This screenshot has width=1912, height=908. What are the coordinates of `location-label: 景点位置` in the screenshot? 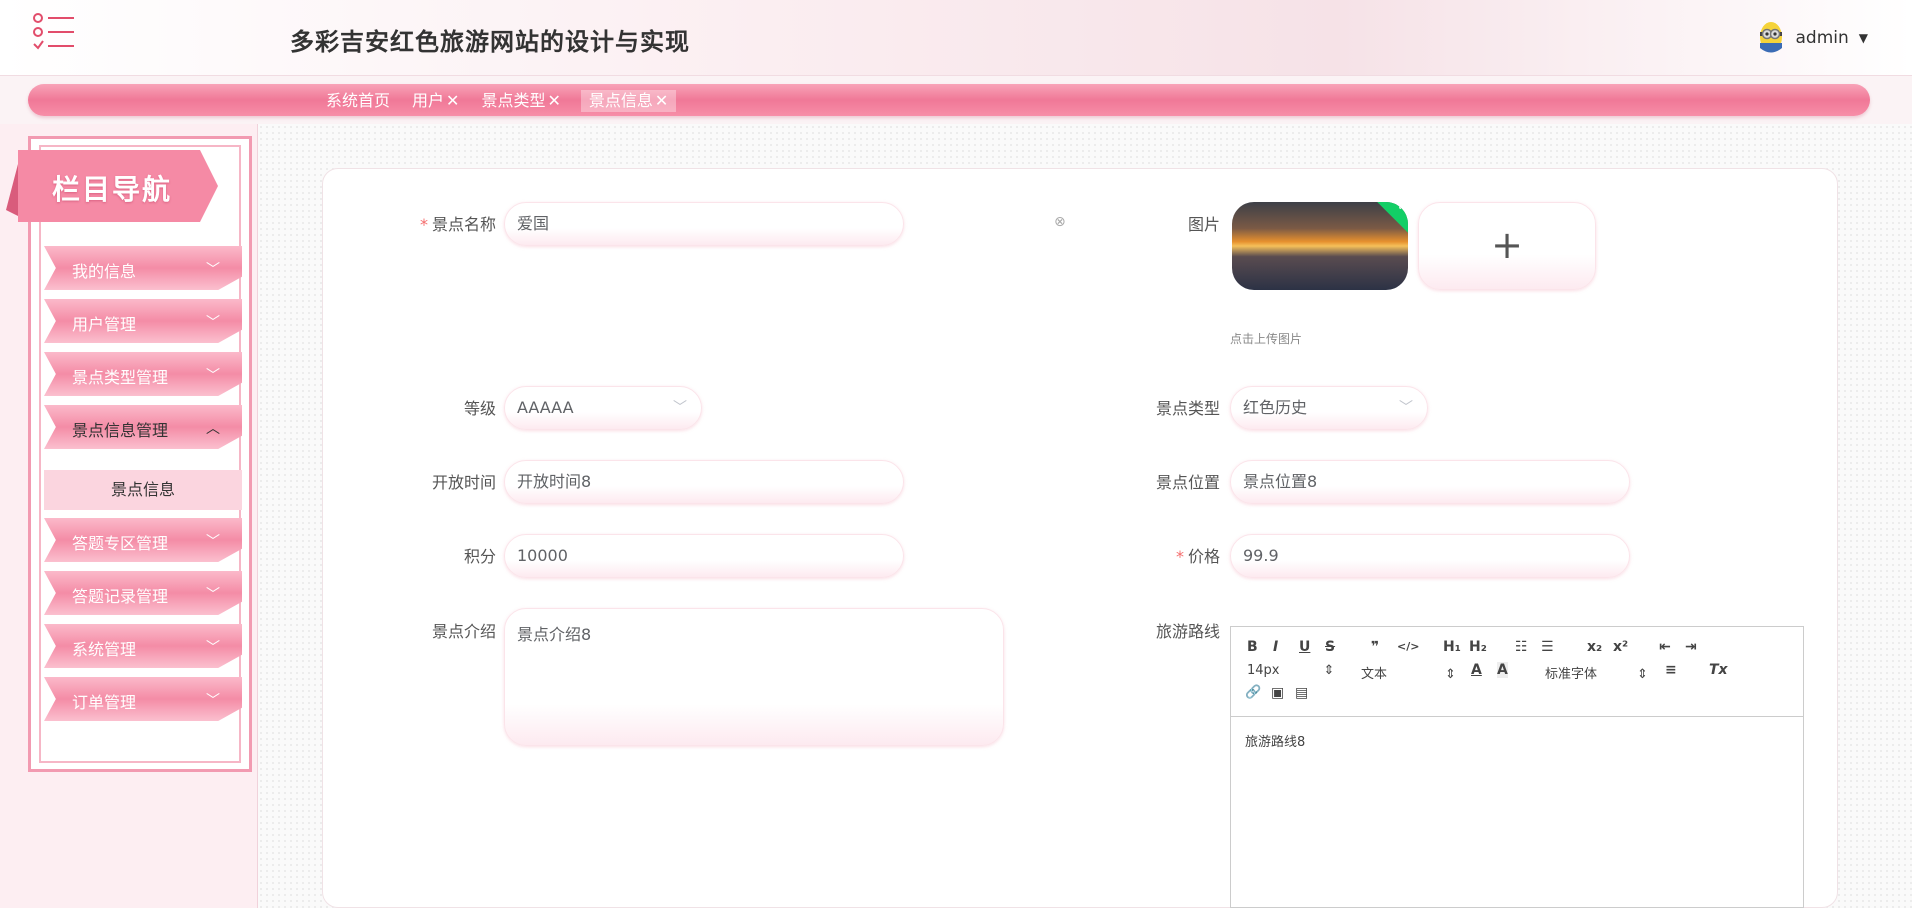 It's located at (1187, 482).